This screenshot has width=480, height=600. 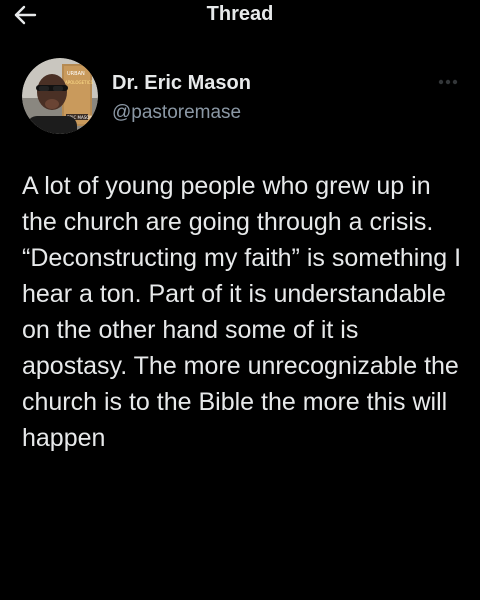 I want to click on author-name: Dr. Eric Mason, so click(x=181, y=83).